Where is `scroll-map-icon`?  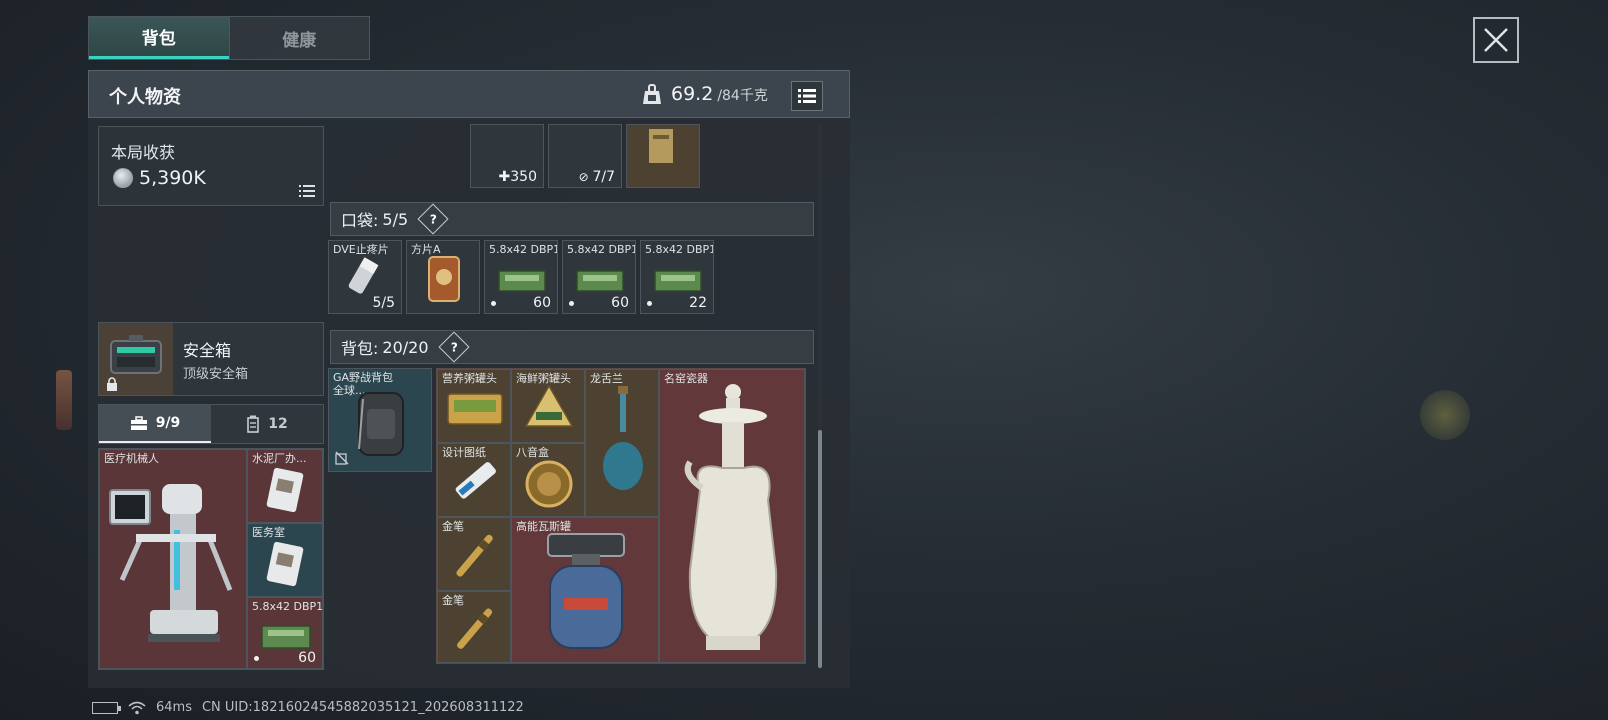
scroll-map-icon is located at coordinates (661, 146).